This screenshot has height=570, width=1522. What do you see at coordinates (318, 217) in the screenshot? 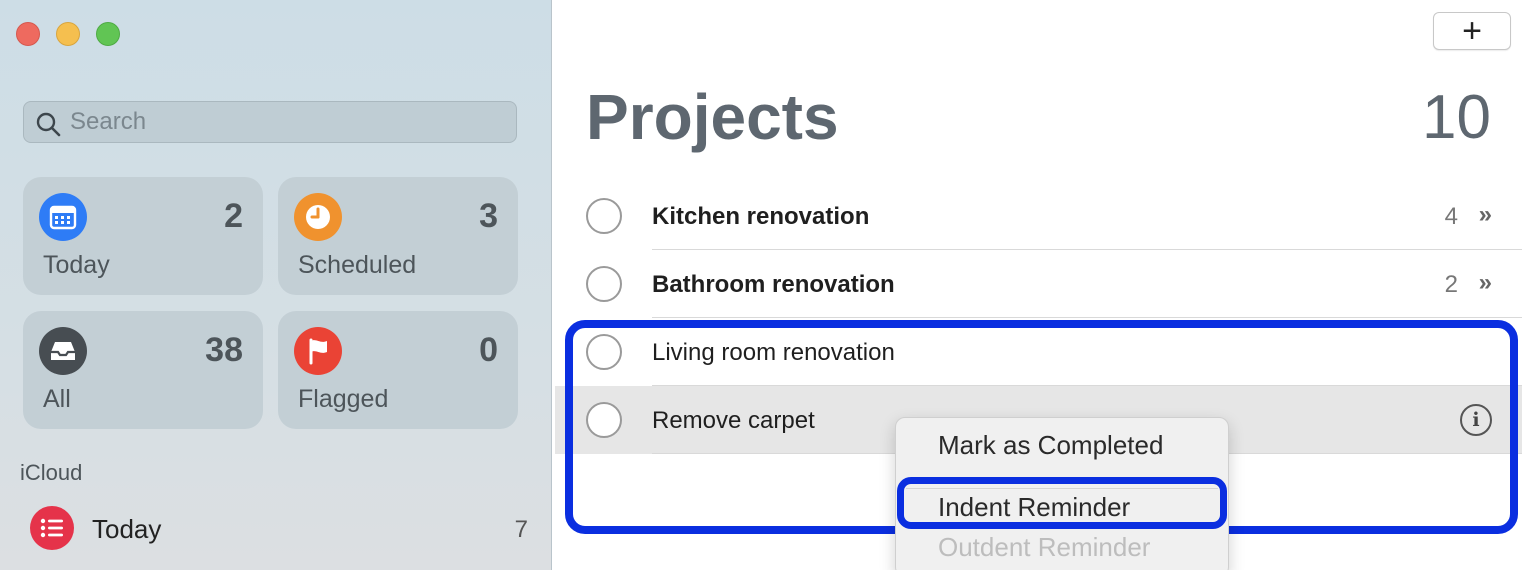
I see `clock-icon` at bounding box center [318, 217].